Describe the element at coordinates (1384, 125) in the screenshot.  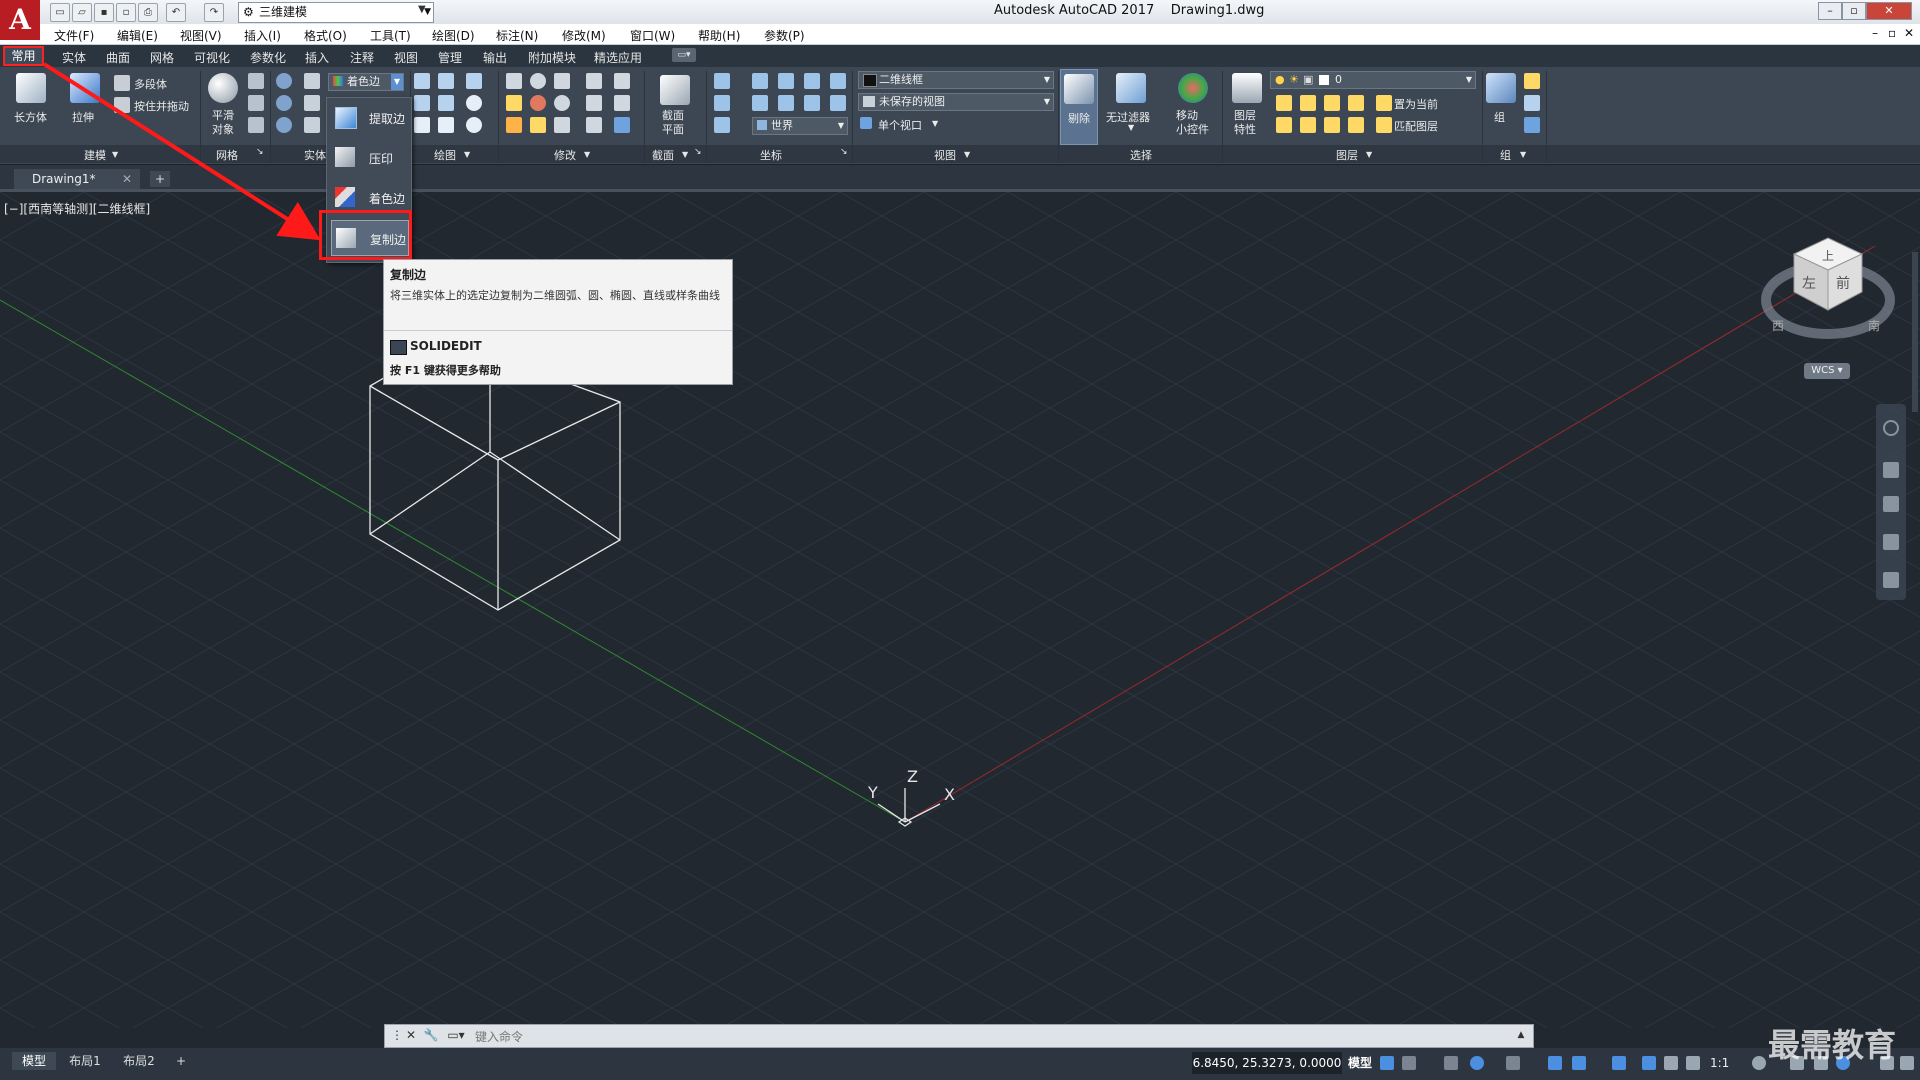
I see `match-layer-icon` at that location.